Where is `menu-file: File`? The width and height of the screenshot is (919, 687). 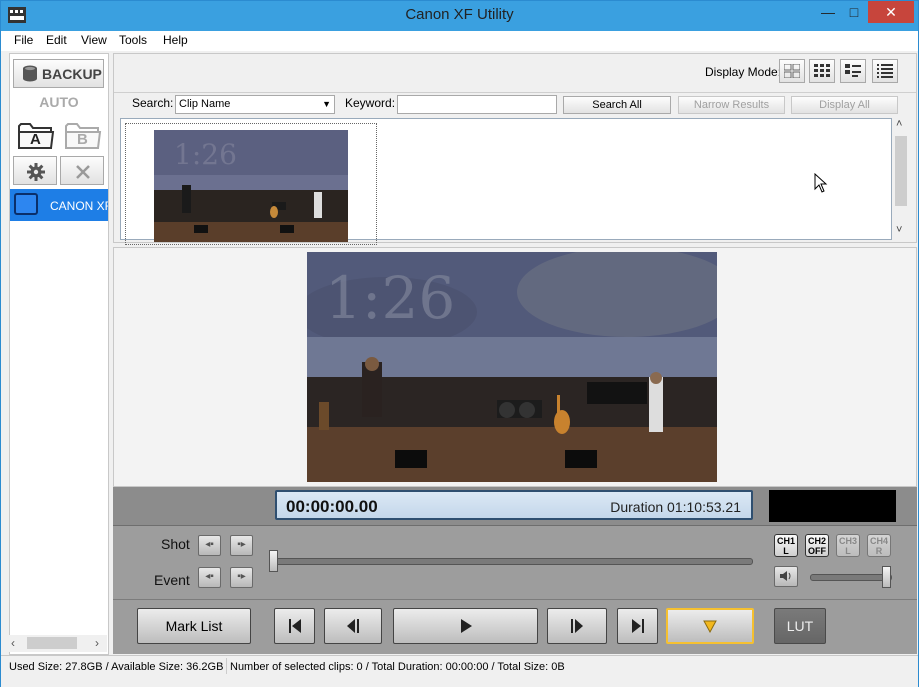 menu-file: File is located at coordinates (23, 40).